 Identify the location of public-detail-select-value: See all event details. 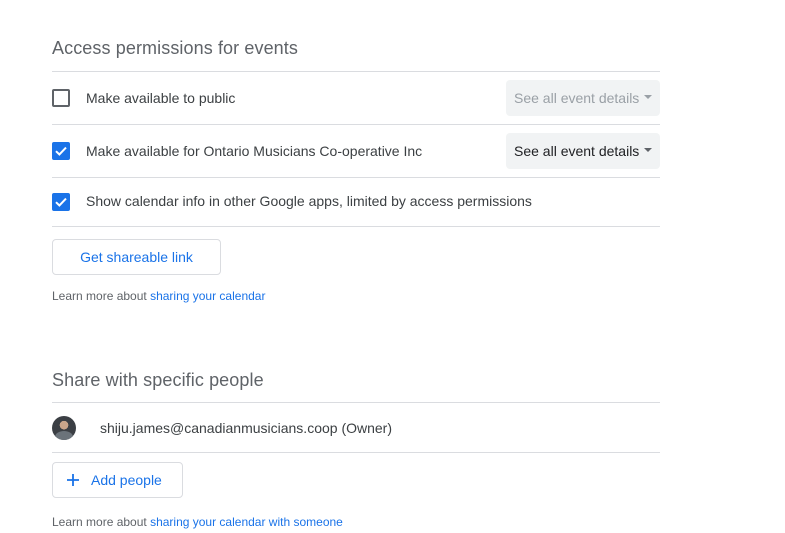
(577, 98).